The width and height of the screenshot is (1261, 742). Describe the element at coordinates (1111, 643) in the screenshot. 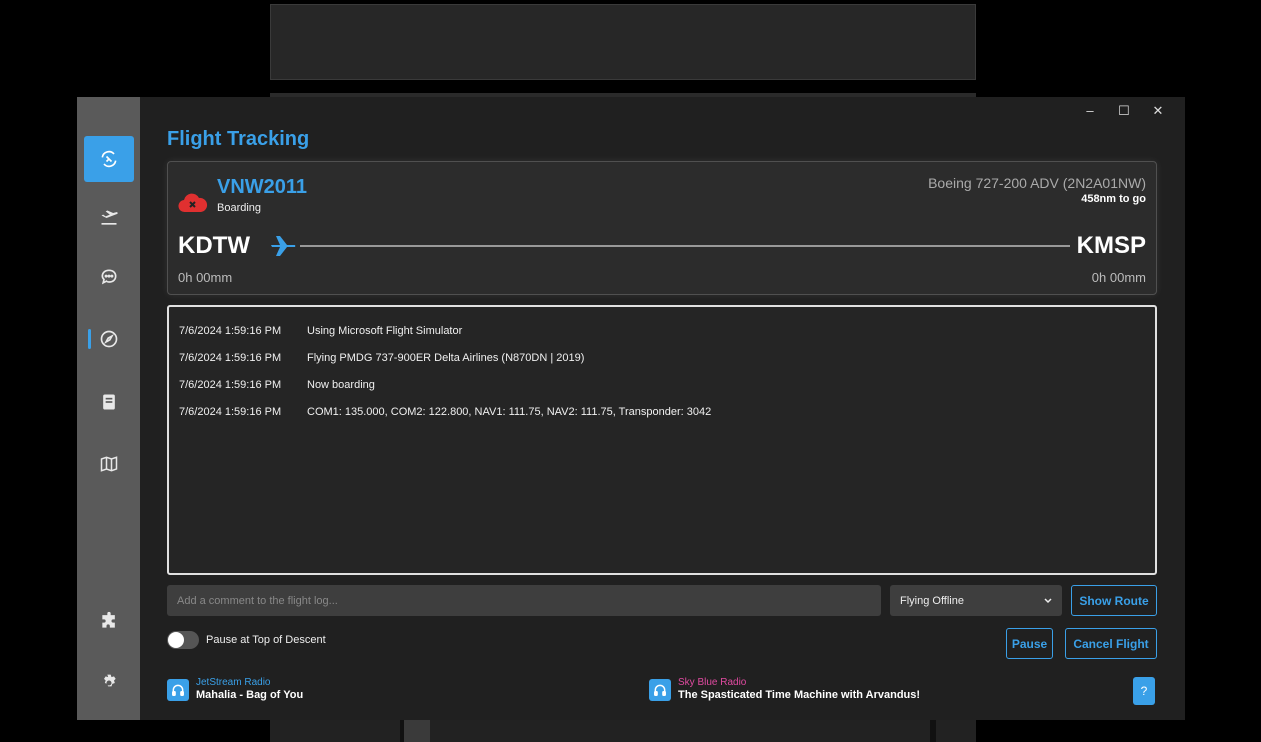

I see `cancel-flight-button: Cancel Flight` at that location.